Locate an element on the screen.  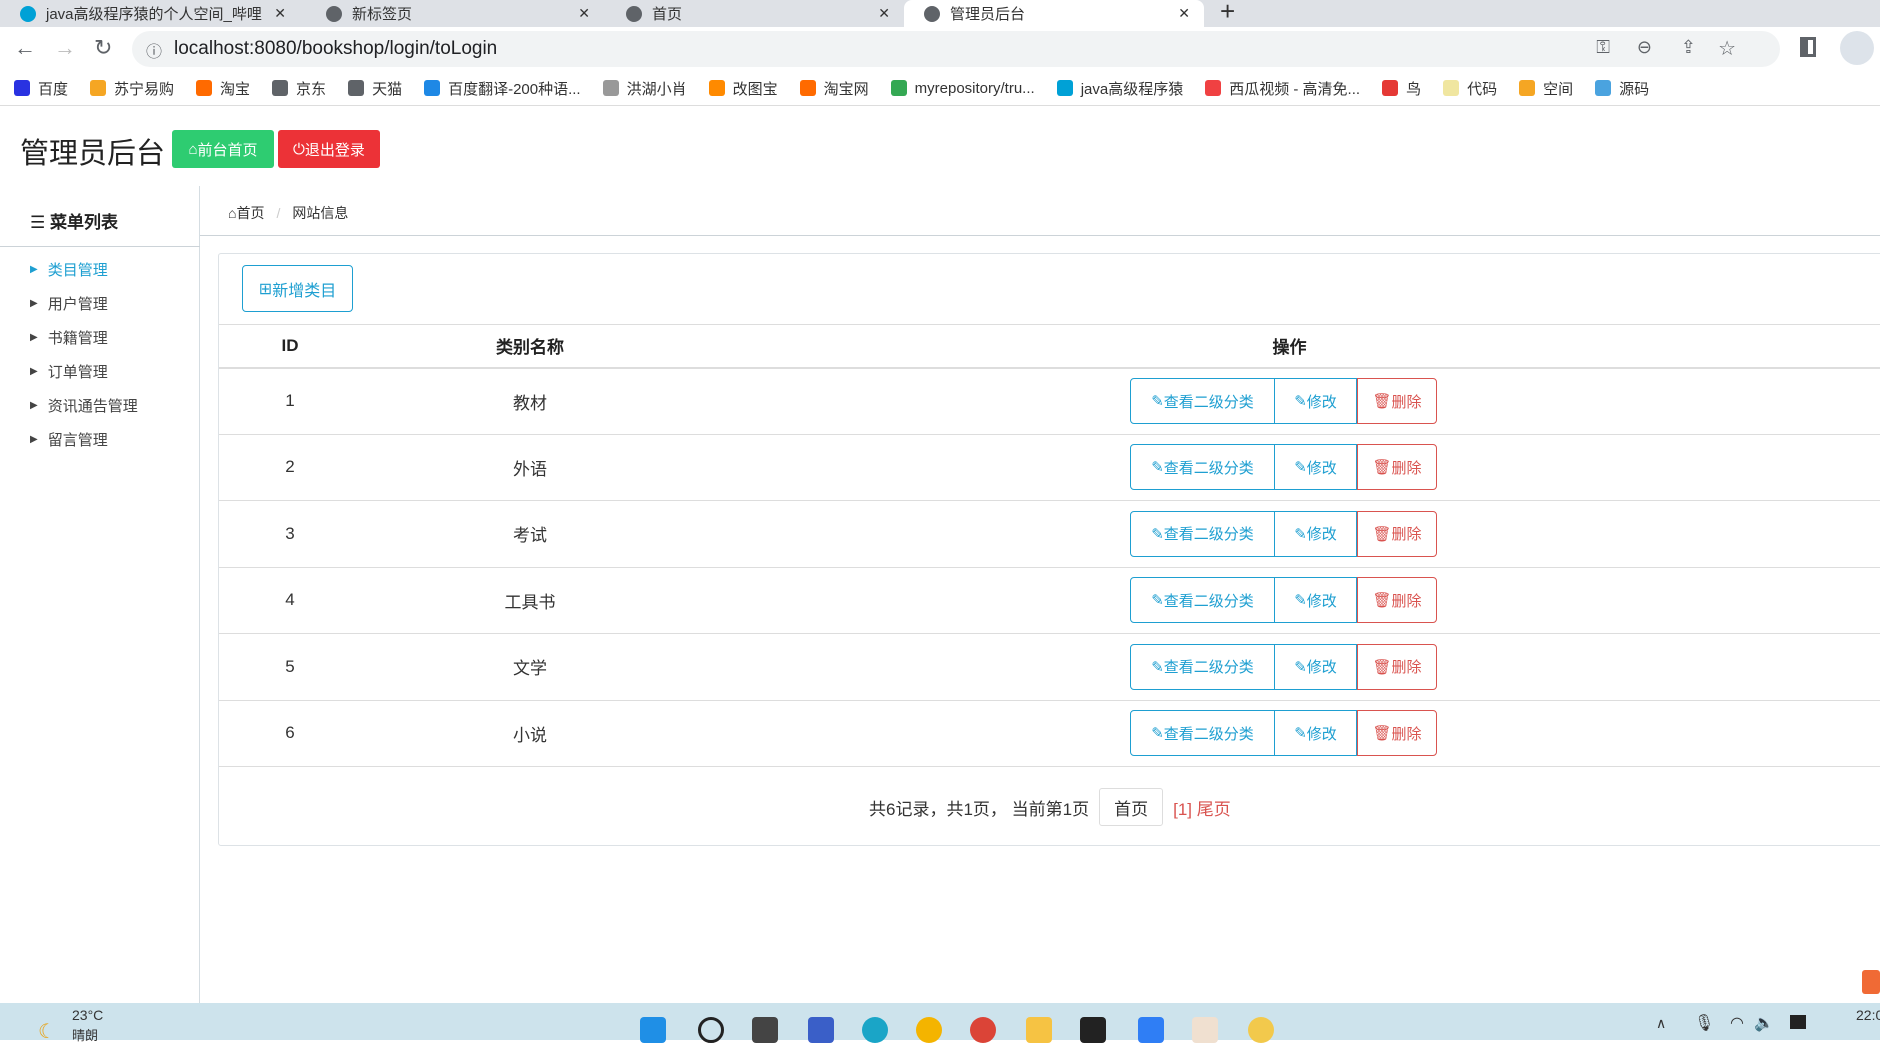
front-home-button: ⌂ 前台首页 is located at coordinates (223, 149).